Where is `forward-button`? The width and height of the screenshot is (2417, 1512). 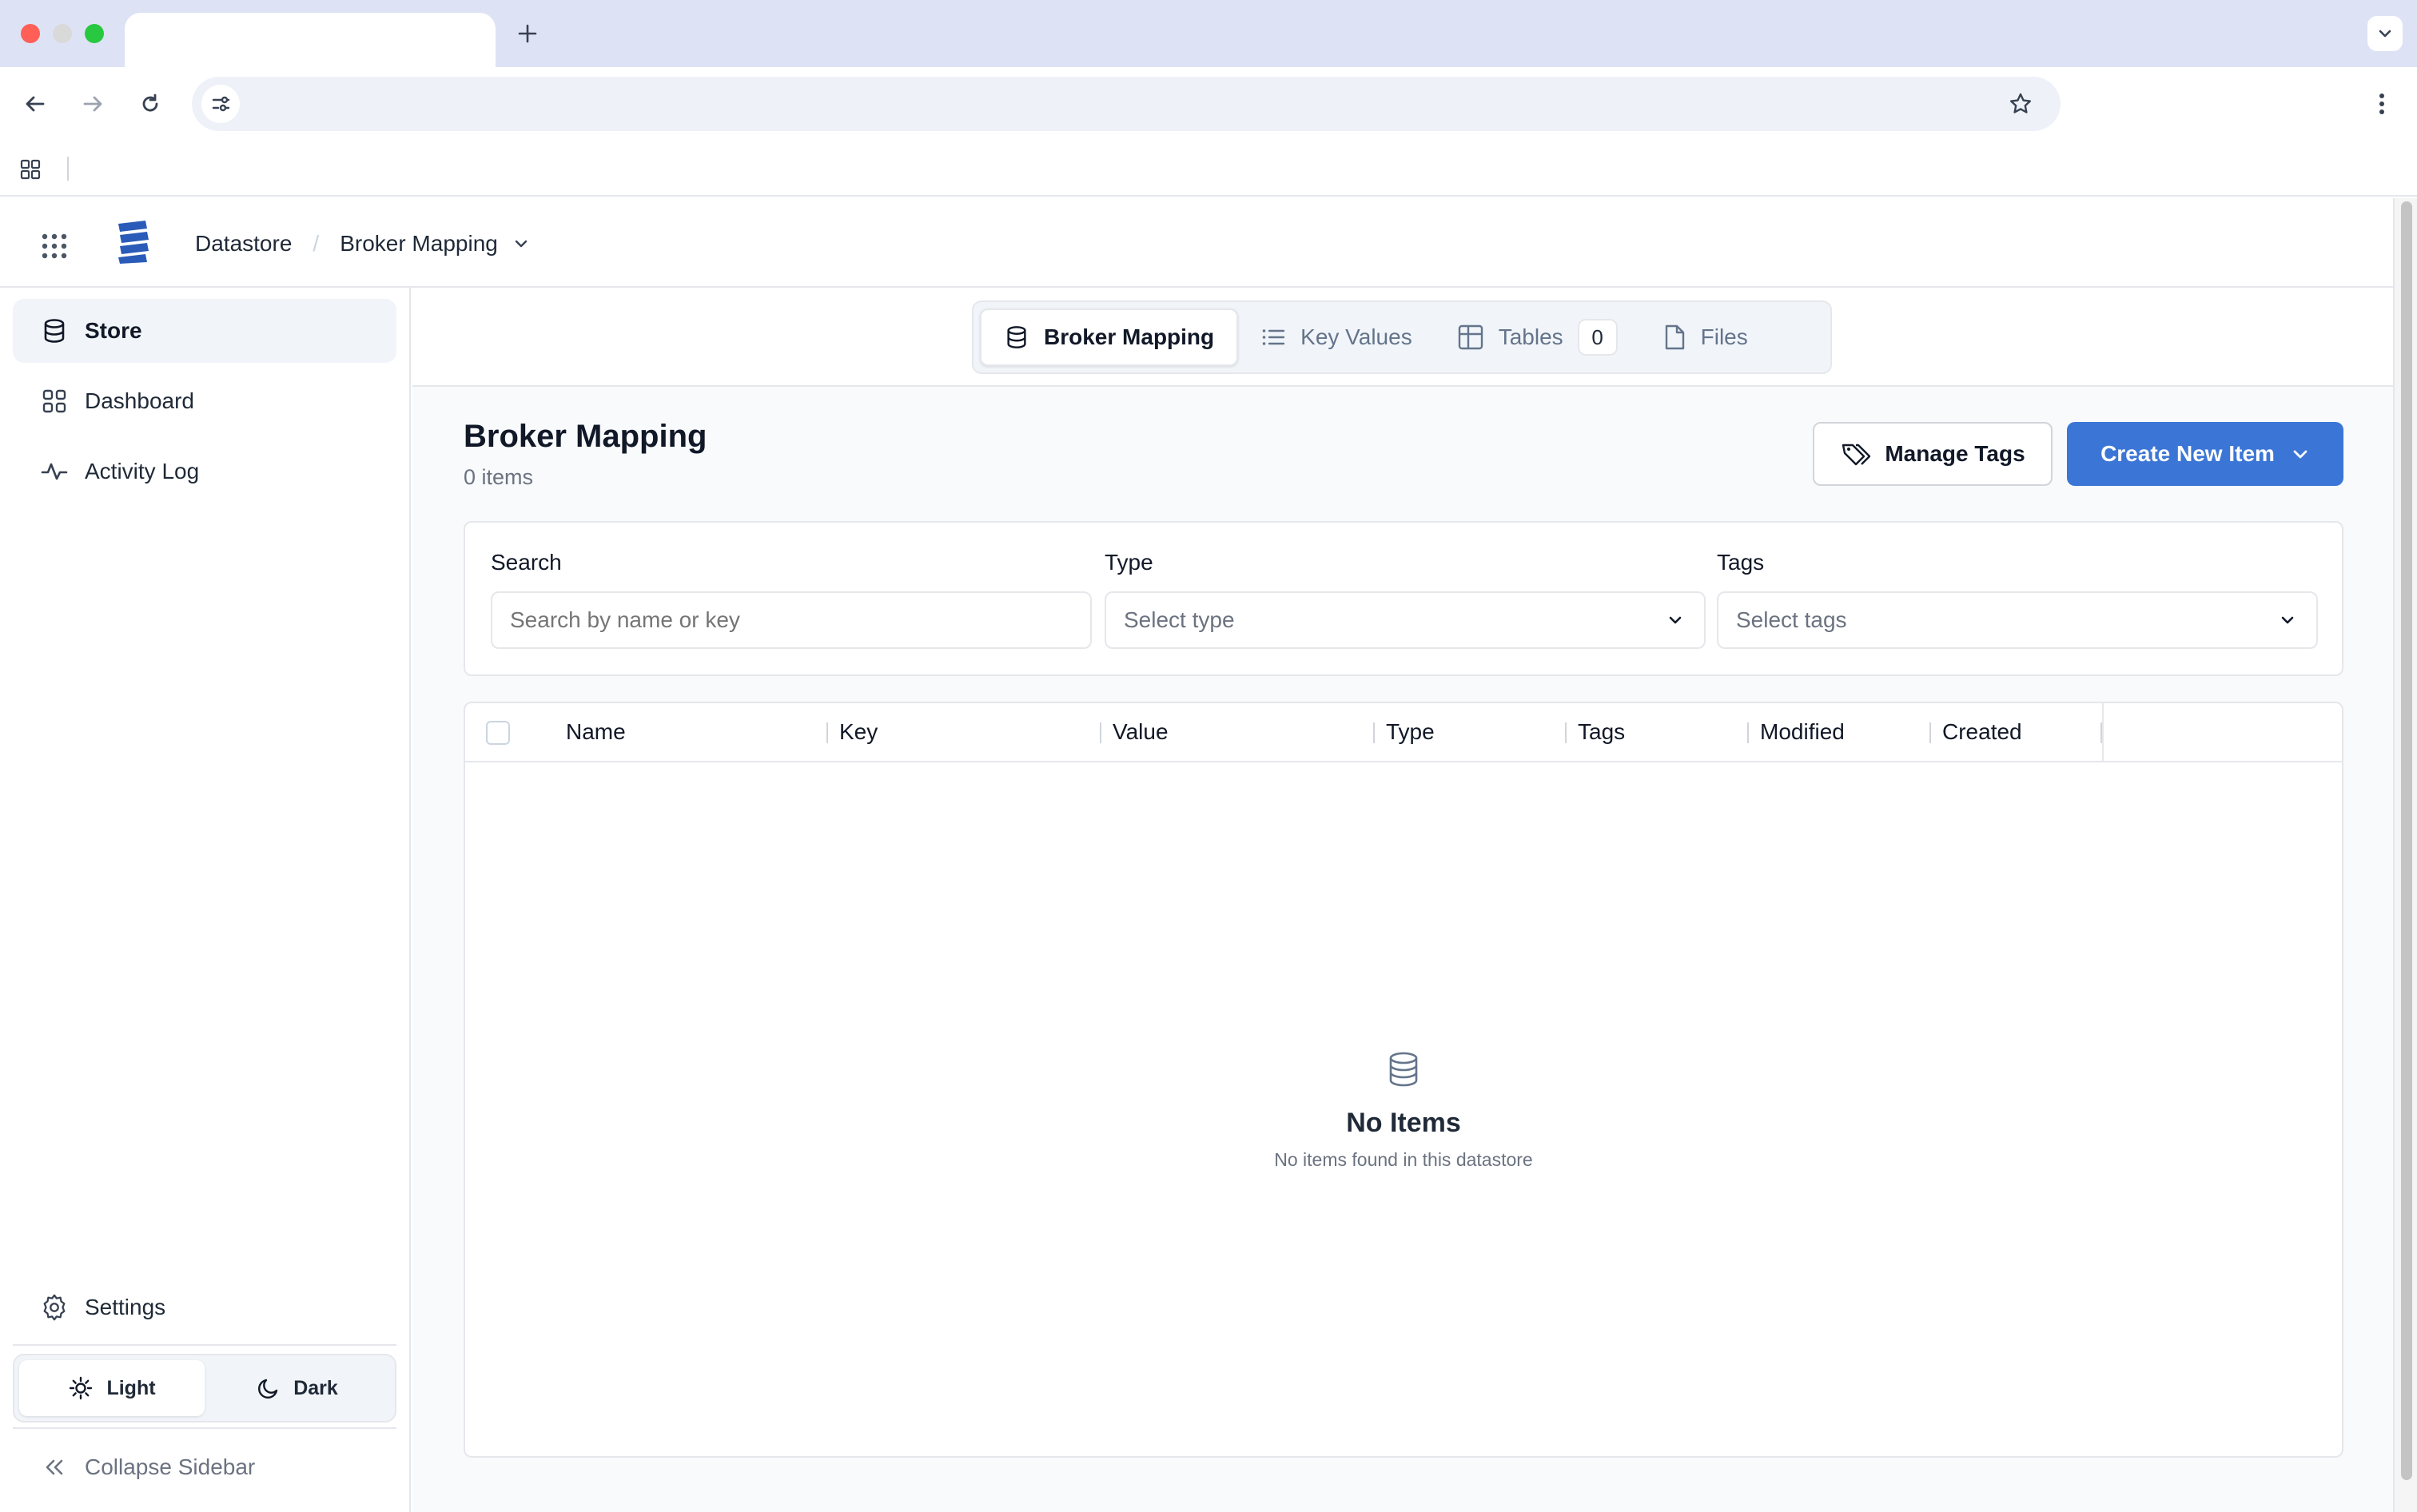 forward-button is located at coordinates (93, 104).